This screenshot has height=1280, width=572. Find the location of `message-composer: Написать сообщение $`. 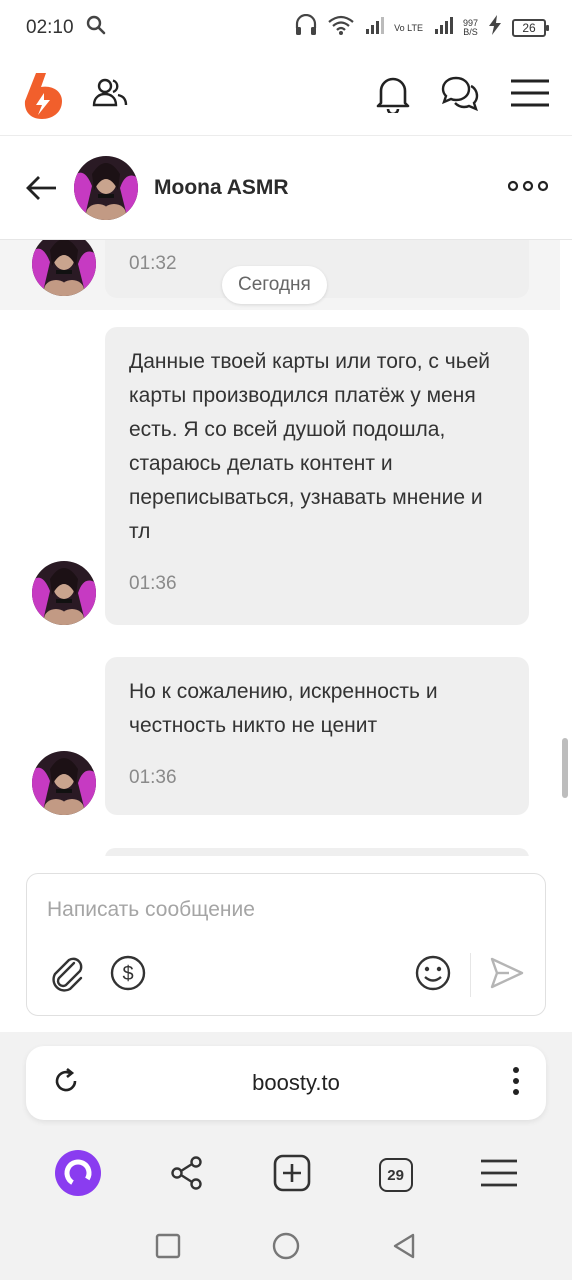

message-composer: Написать сообщение $ is located at coordinates (286, 944).